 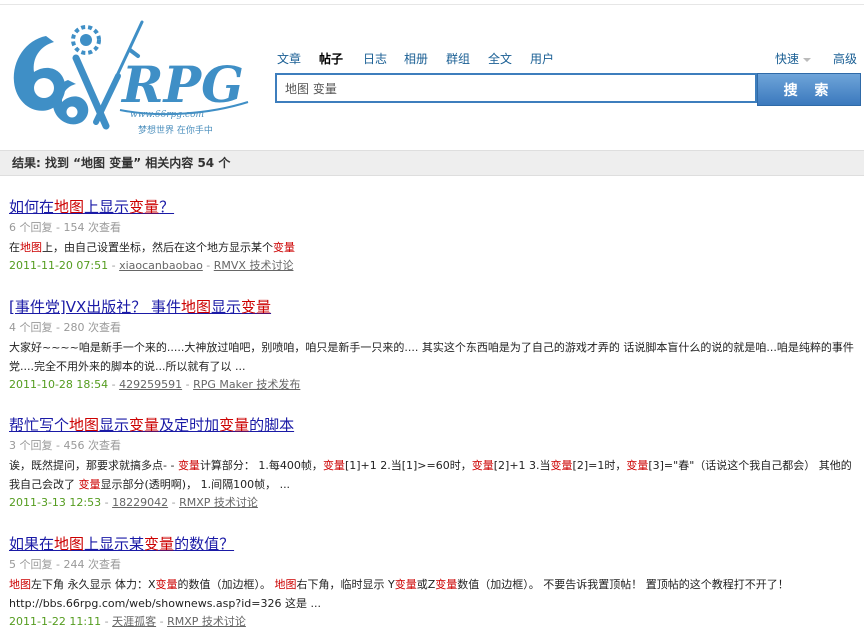 I want to click on logo-slogan: 梦想世界 在你手中, so click(x=175, y=131).